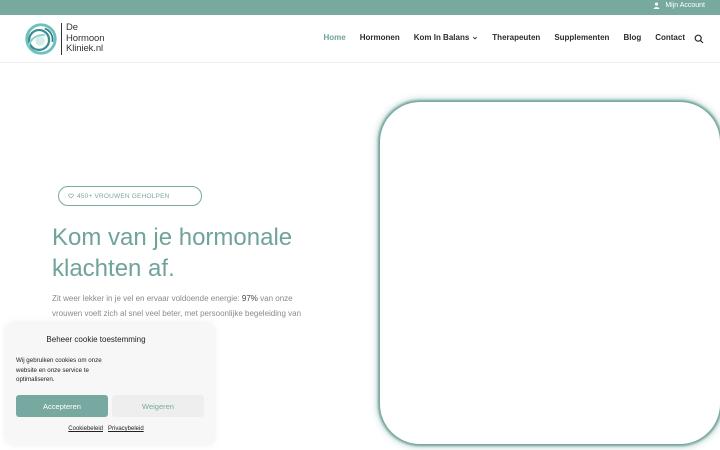  What do you see at coordinates (334, 37) in the screenshot?
I see `nav-item-home: Home` at bounding box center [334, 37].